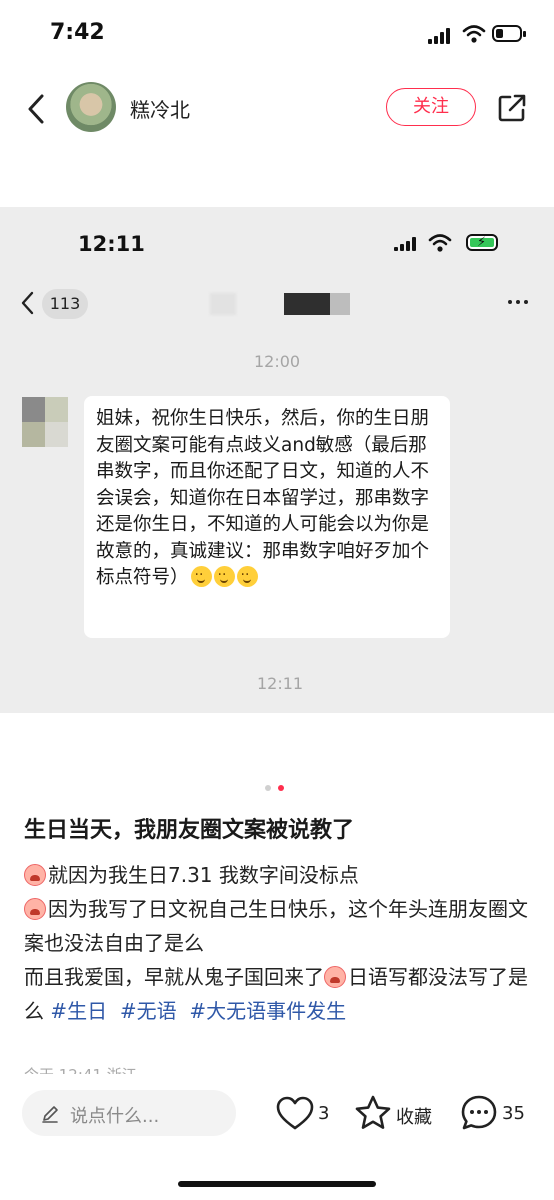 The height and width of the screenshot is (1200, 554). I want to click on battery-icon, so click(509, 33).